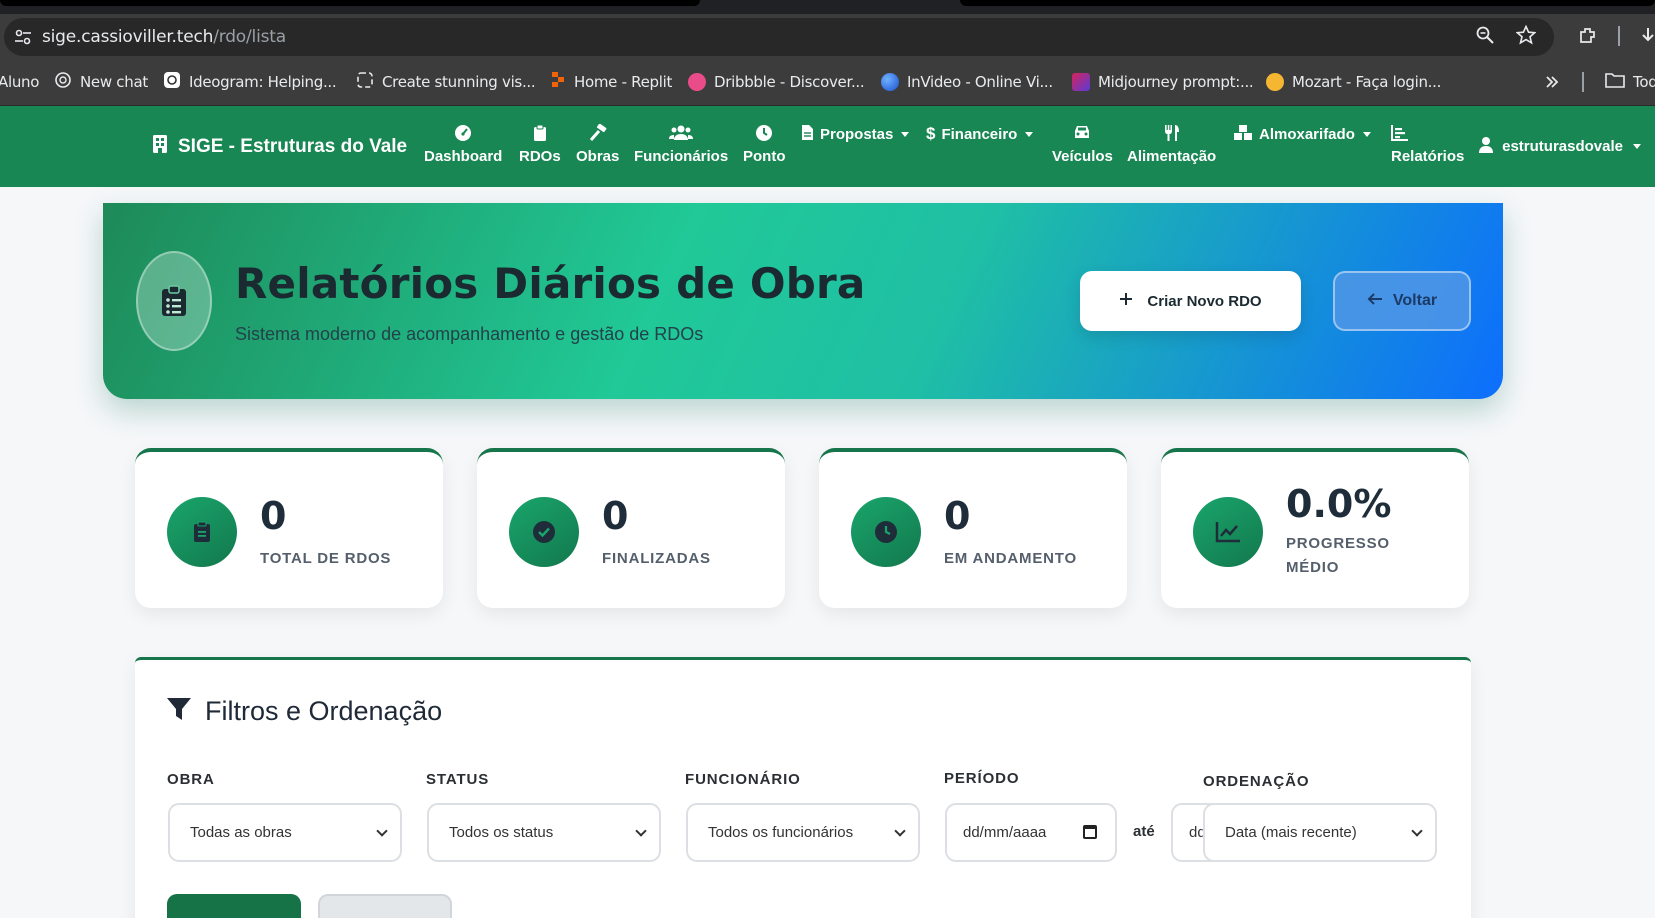 The height and width of the screenshot is (918, 1655). Describe the element at coordinates (681, 144) in the screenshot. I see `nav-funcionarios: Funcionários` at that location.